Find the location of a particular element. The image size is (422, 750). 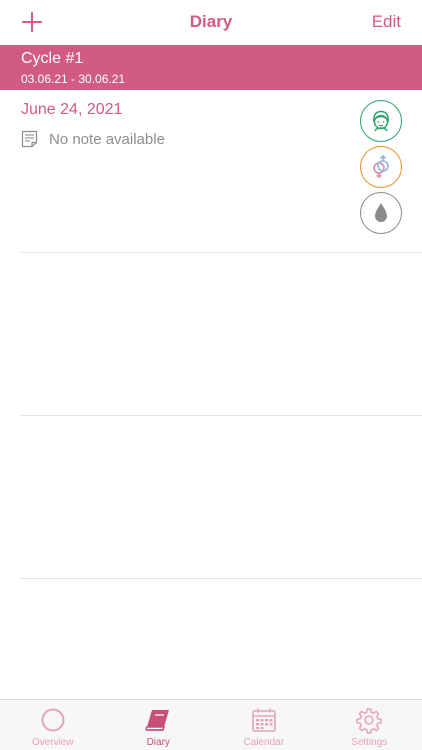

page-title: Diary is located at coordinates (211, 21).